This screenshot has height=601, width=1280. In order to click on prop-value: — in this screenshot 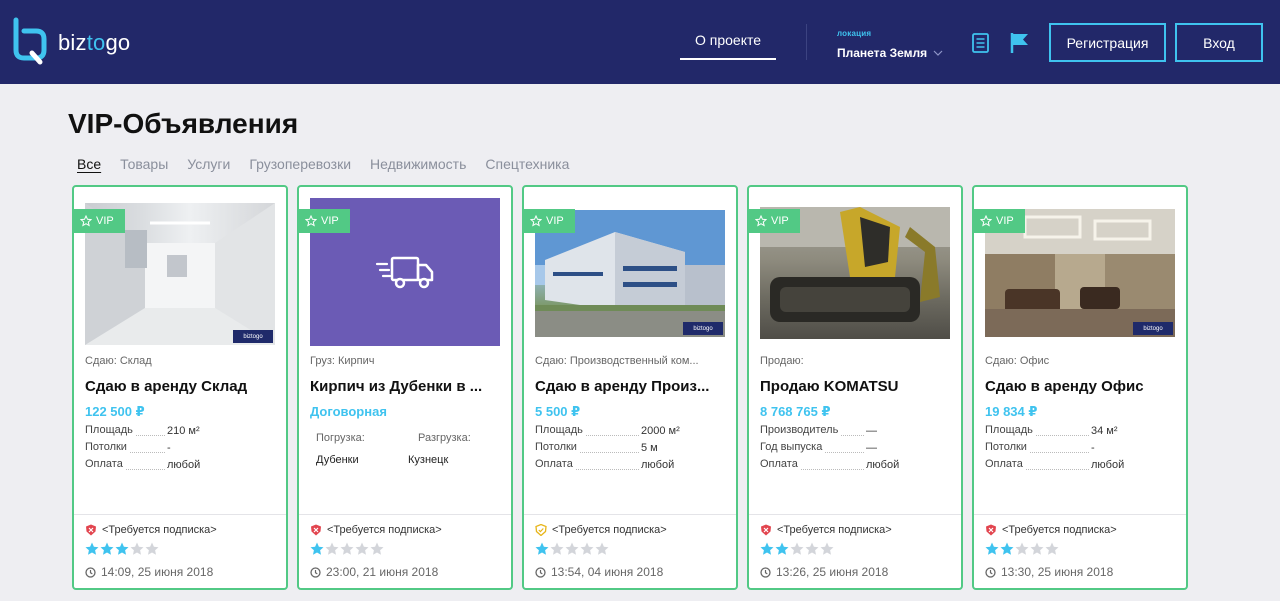, I will do `click(871, 430)`.